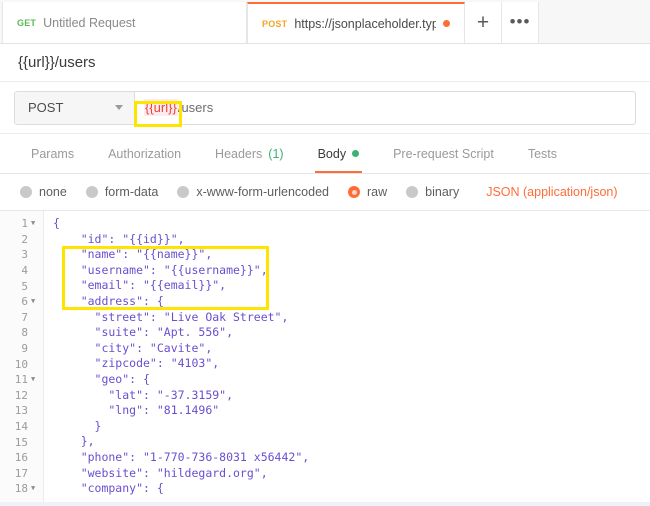 The height and width of the screenshot is (506, 650). What do you see at coordinates (351, 474) in the screenshot?
I see `code-line: "website": "hildegard.org",` at bounding box center [351, 474].